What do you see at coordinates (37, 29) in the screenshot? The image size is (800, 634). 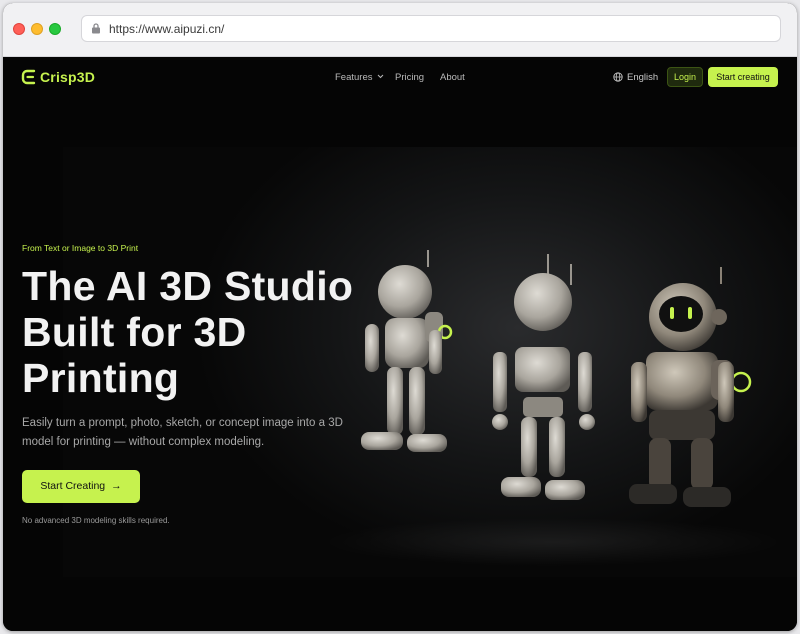 I see `minimize-window-button` at bounding box center [37, 29].